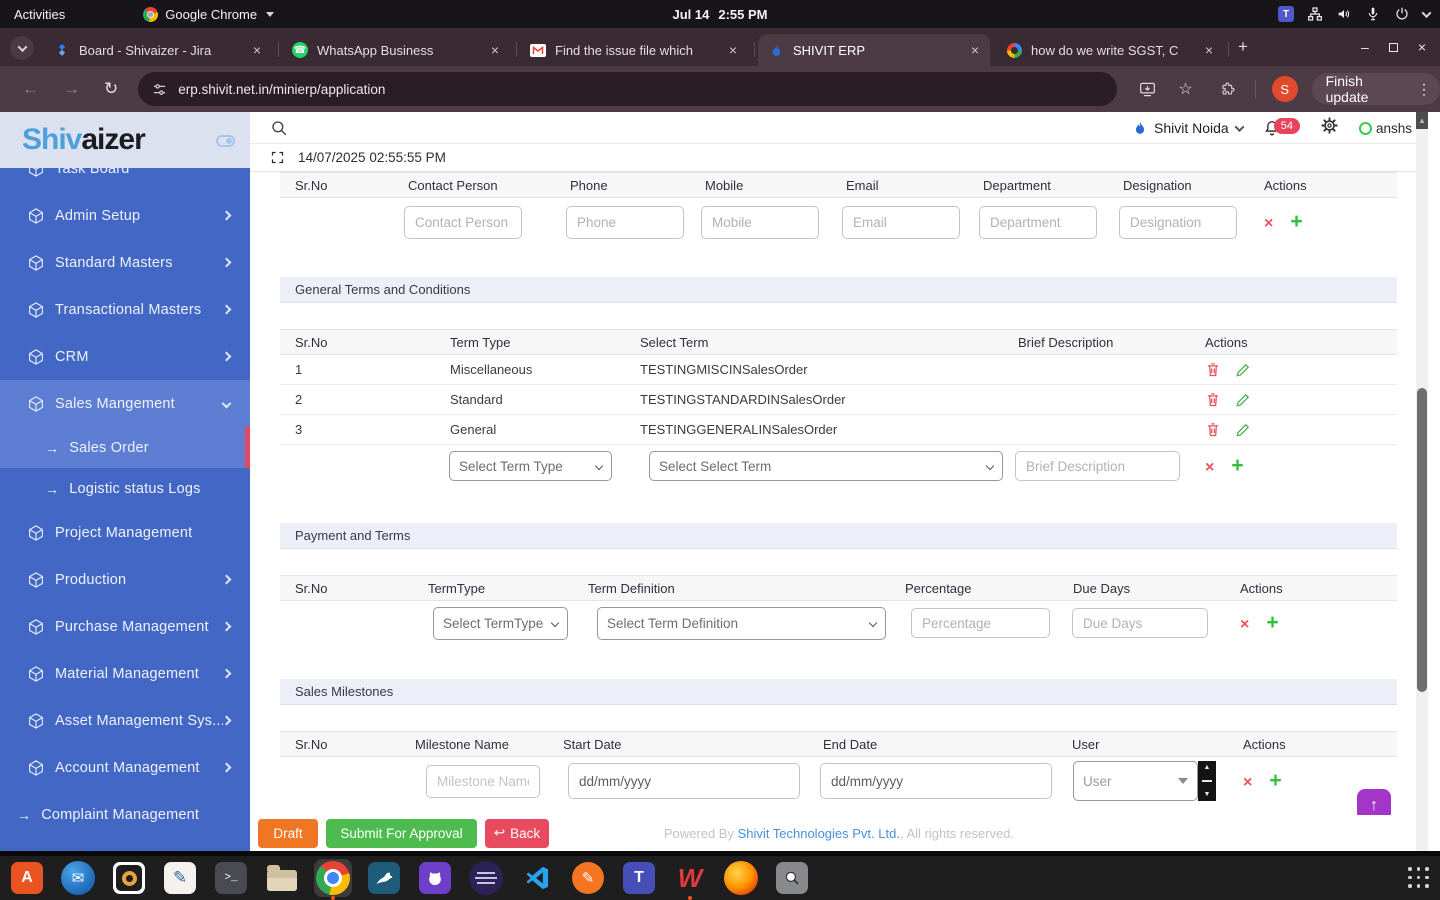  Describe the element at coordinates (1229, 89) in the screenshot. I see `extensions-icon` at that location.